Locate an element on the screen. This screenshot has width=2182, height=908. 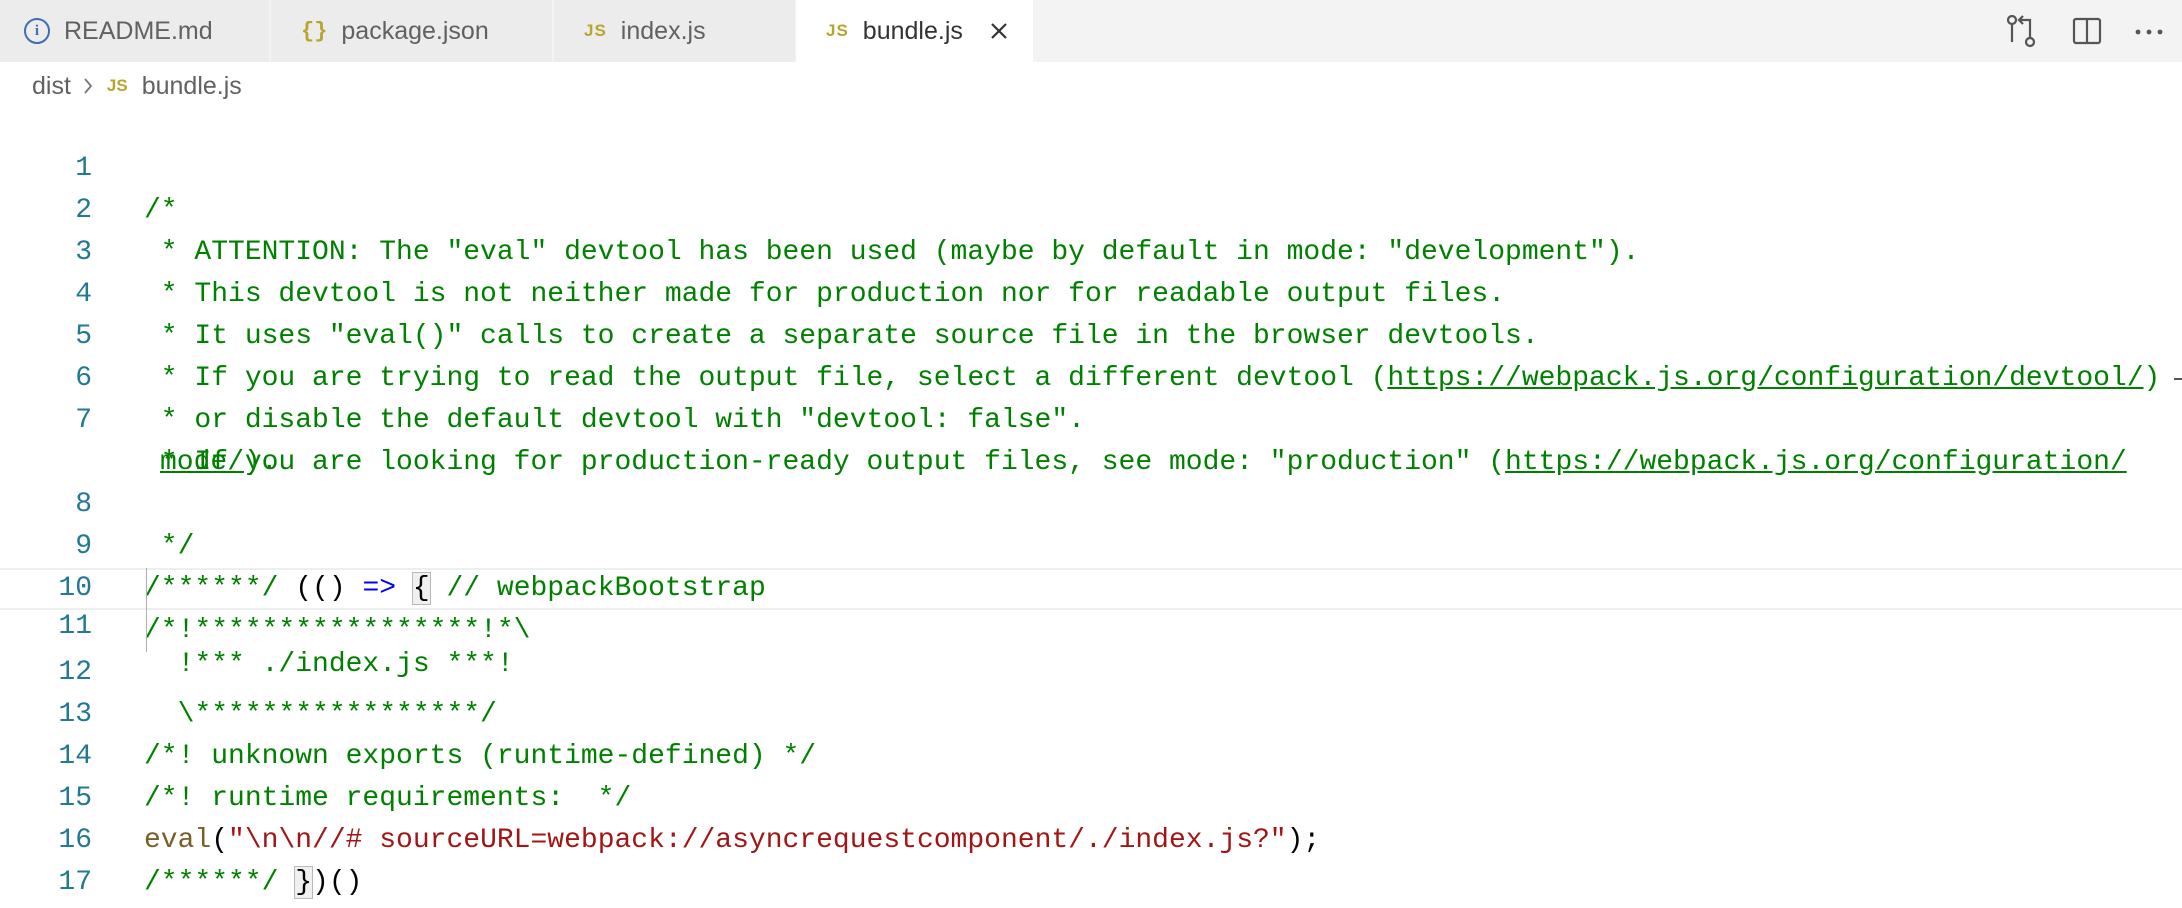
code-line: 9 /******/ (() => { // webpackBootstrap is located at coordinates (1091, 544).